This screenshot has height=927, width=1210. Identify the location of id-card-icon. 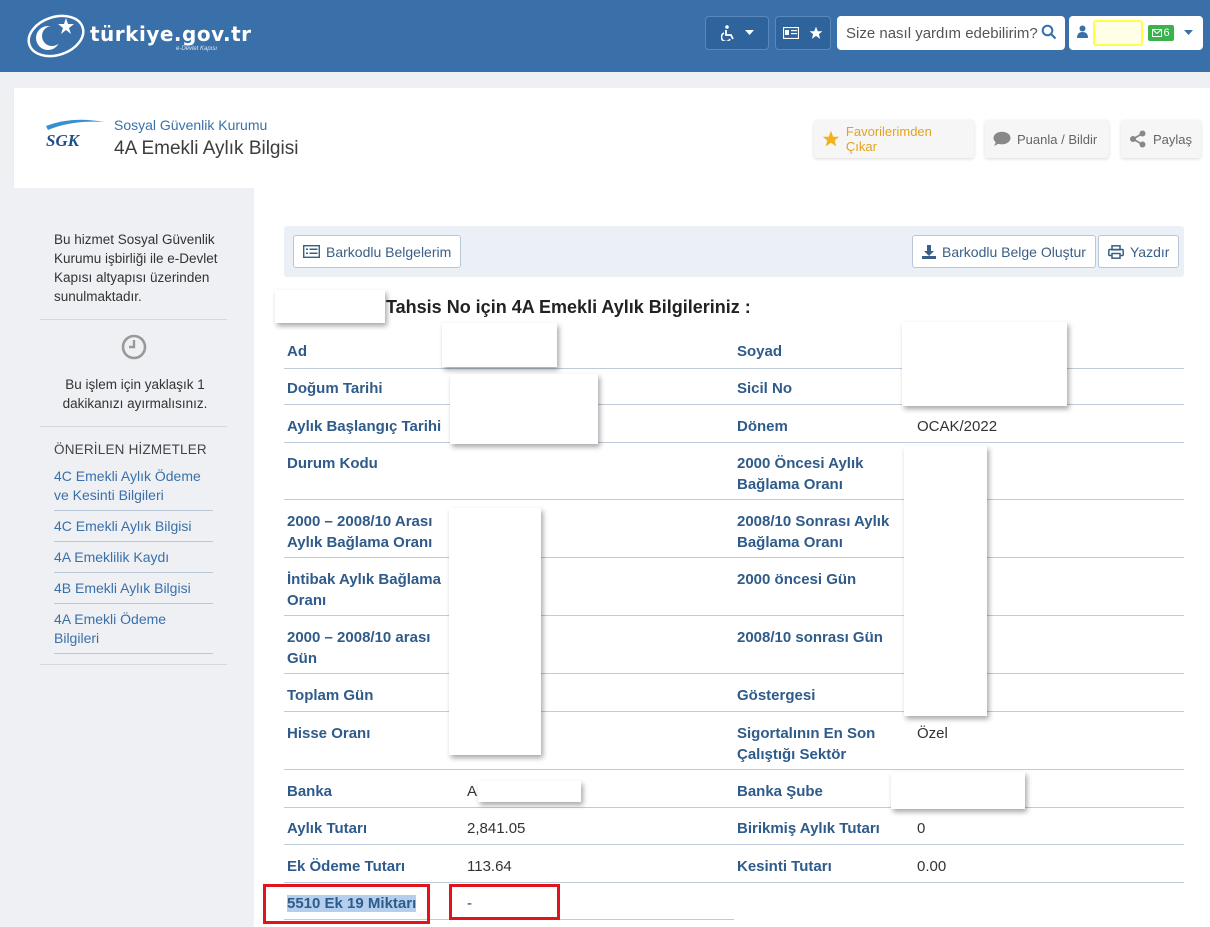
(791, 33).